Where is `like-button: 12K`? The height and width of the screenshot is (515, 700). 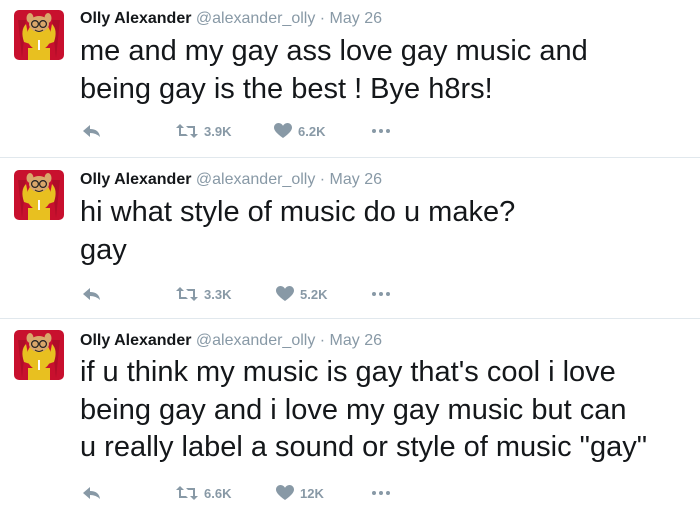 like-button: 12K is located at coordinates (300, 493).